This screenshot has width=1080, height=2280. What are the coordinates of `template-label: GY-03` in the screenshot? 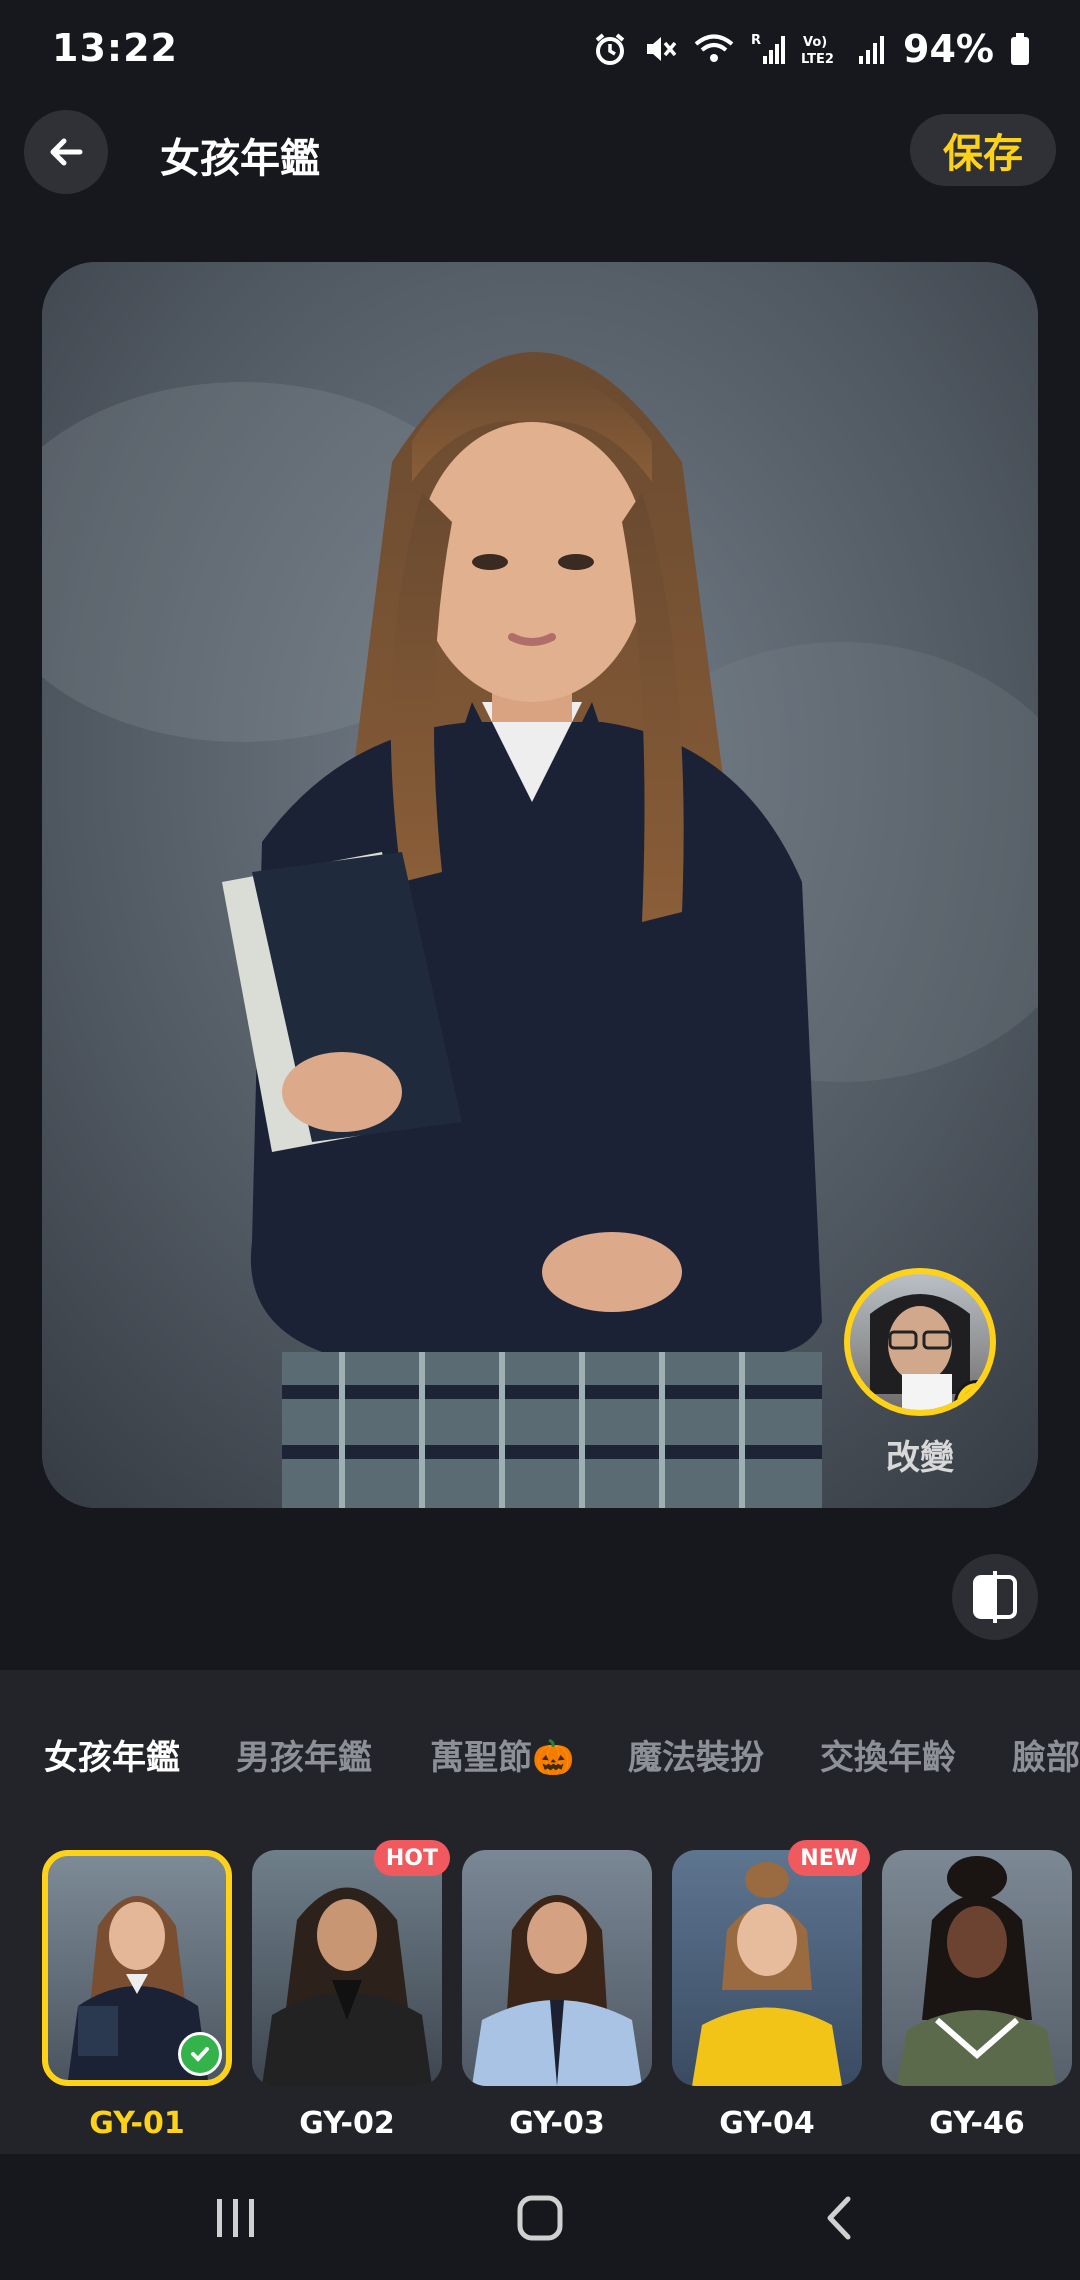 It's located at (557, 2123).